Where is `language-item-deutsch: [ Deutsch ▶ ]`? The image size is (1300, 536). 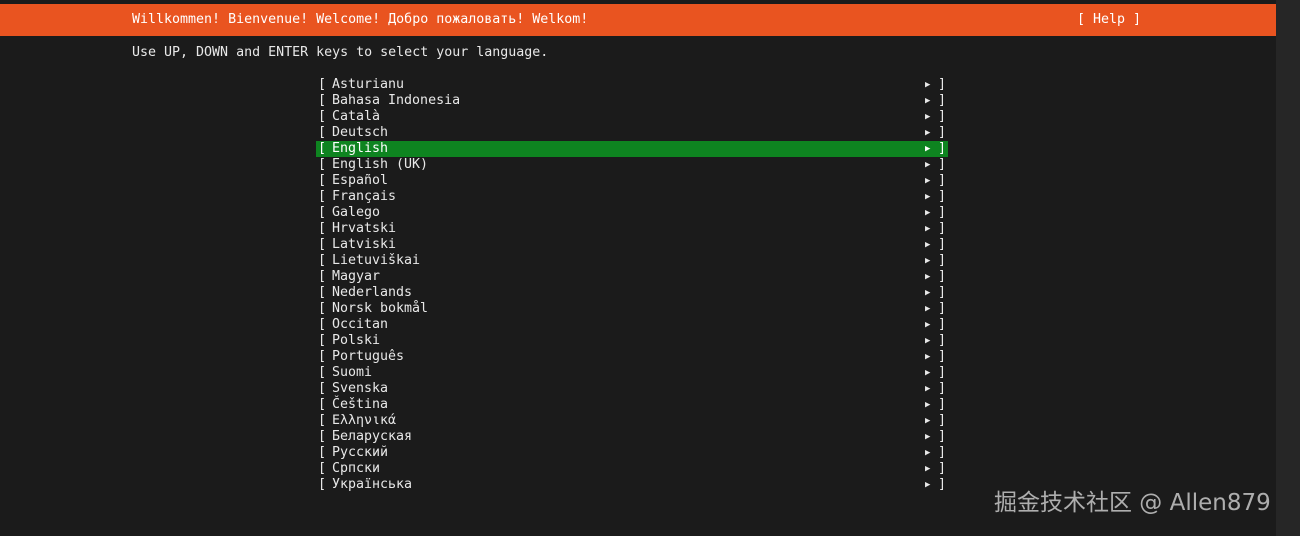 language-item-deutsch: [ Deutsch ▶ ] is located at coordinates (632, 133).